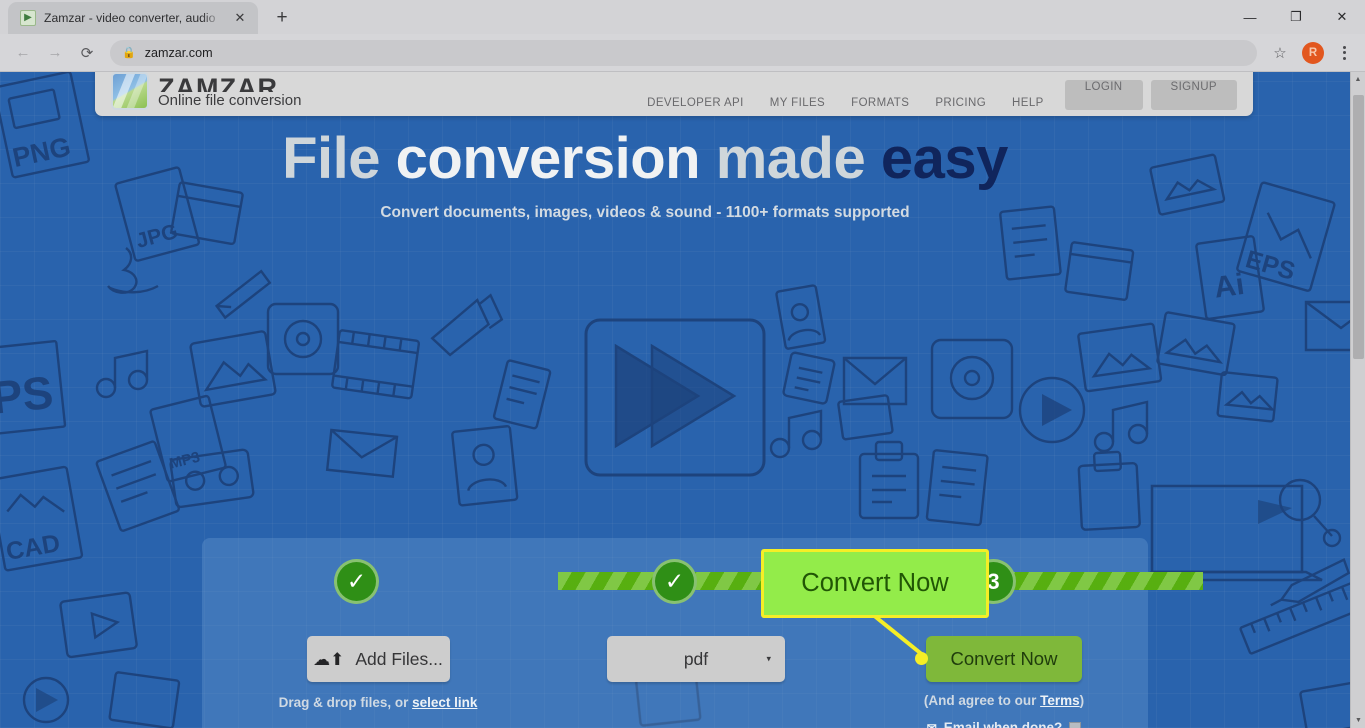  Describe the element at coordinates (178, 52) in the screenshot. I see `url-text: zamzar.com` at that location.